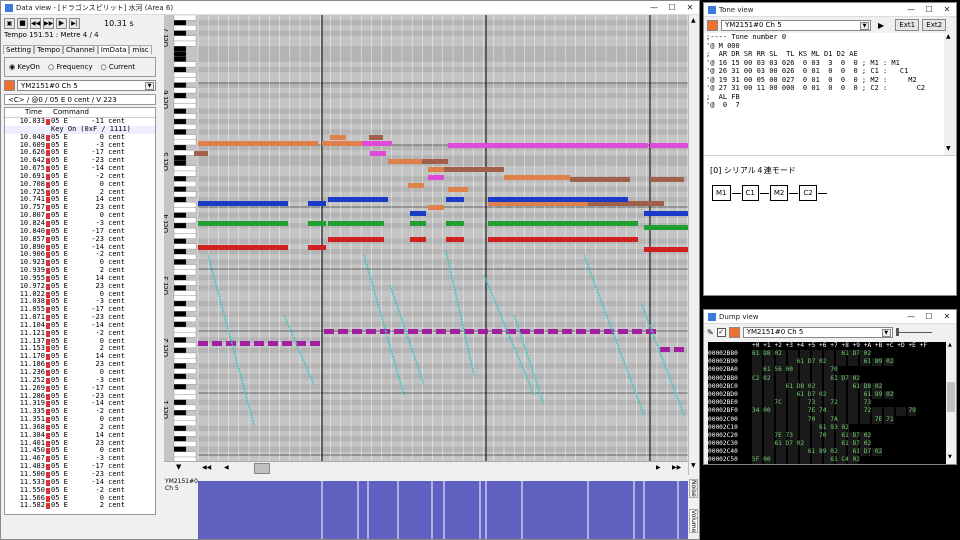  What do you see at coordinates (48, 23) in the screenshot?
I see `fast-forward-icon: ▶▶` at bounding box center [48, 23].